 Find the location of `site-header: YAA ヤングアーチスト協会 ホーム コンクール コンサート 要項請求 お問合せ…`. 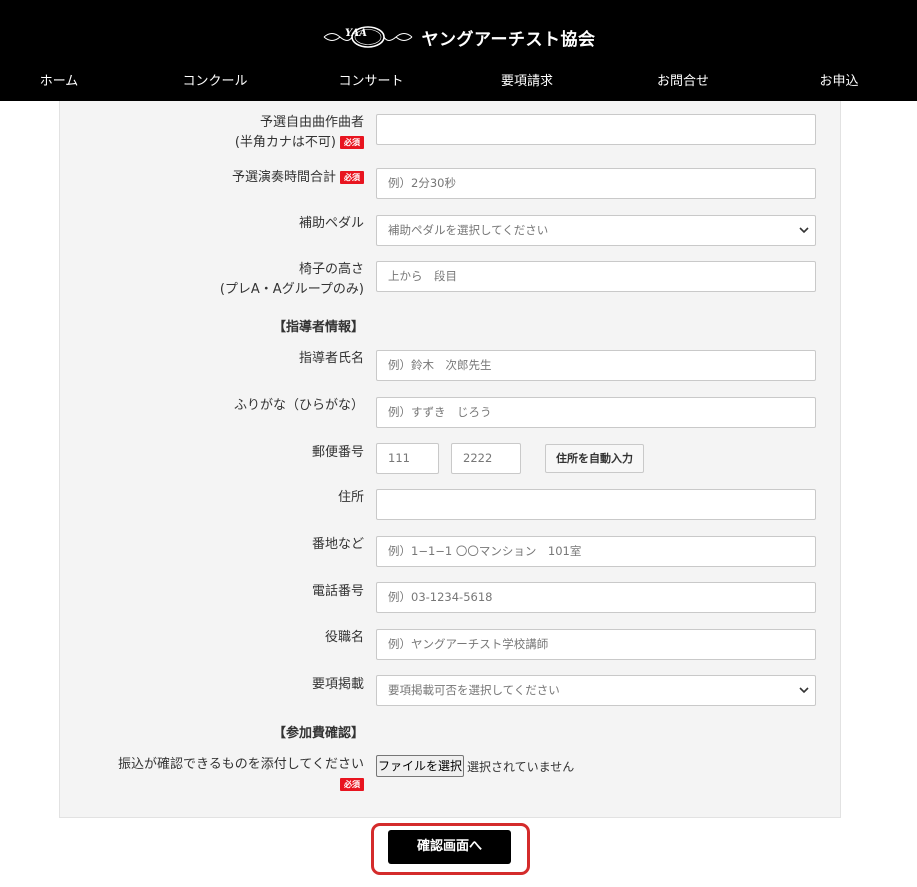

site-header: YAA ヤングアーチスト協会 ホーム コンクール コンサート 要項請求 お問合せ… is located at coordinates (458, 50).